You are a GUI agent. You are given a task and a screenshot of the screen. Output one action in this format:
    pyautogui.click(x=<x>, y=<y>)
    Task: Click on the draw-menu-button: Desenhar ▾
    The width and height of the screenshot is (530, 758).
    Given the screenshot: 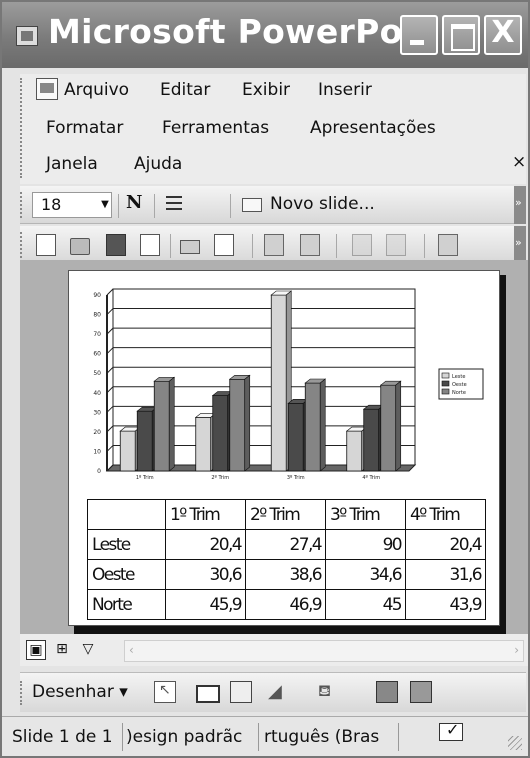 What is the action you would take?
    pyautogui.click(x=80, y=692)
    